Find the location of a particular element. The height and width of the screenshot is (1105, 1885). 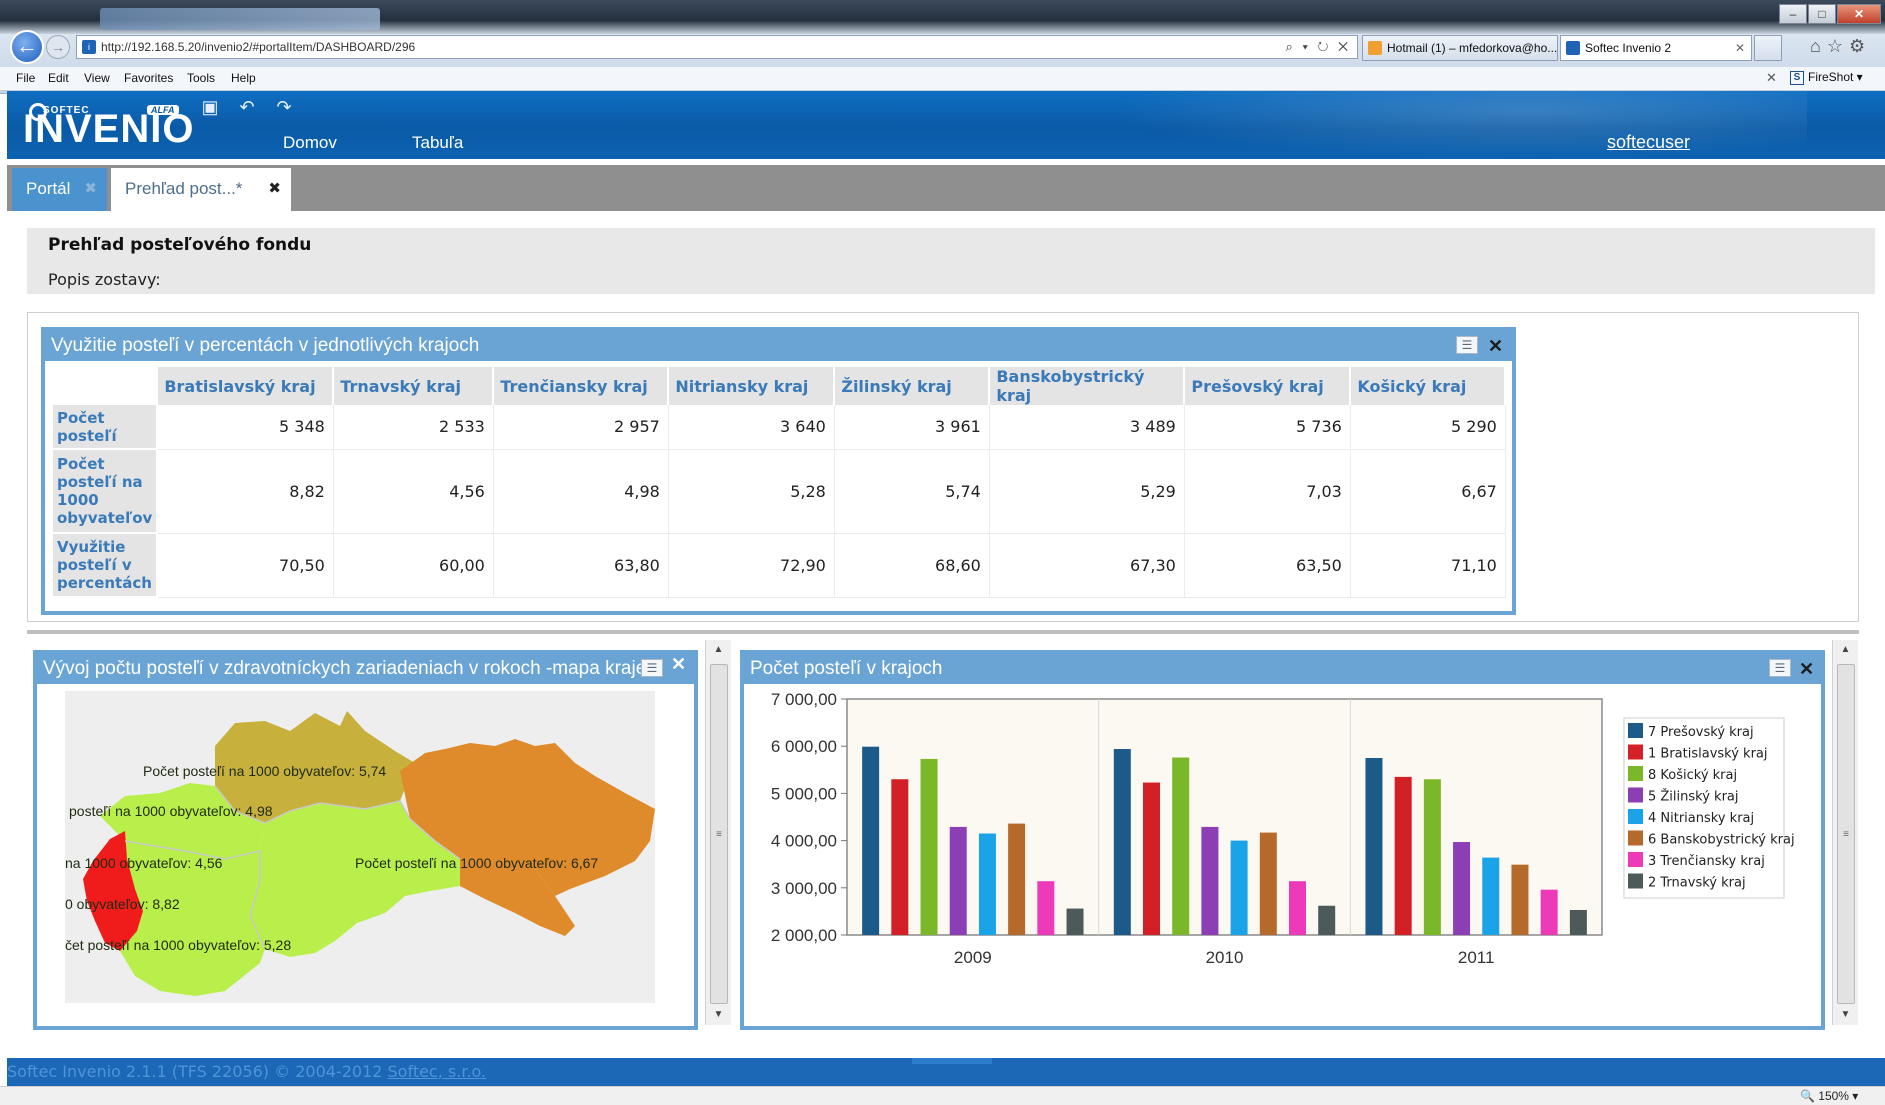

redo-icon: ↷ is located at coordinates (284, 107).